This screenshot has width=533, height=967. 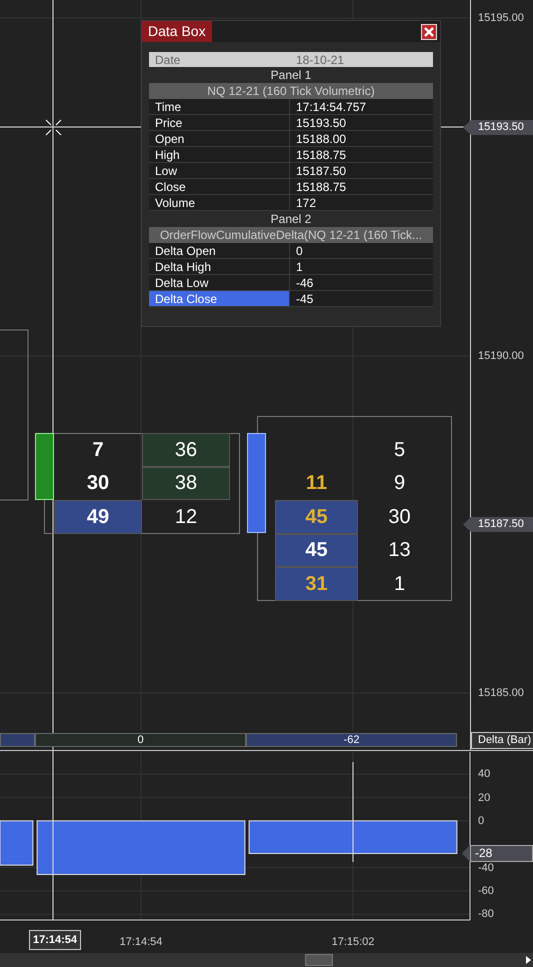 I want to click on bid-volume: 30, so click(x=98, y=483).